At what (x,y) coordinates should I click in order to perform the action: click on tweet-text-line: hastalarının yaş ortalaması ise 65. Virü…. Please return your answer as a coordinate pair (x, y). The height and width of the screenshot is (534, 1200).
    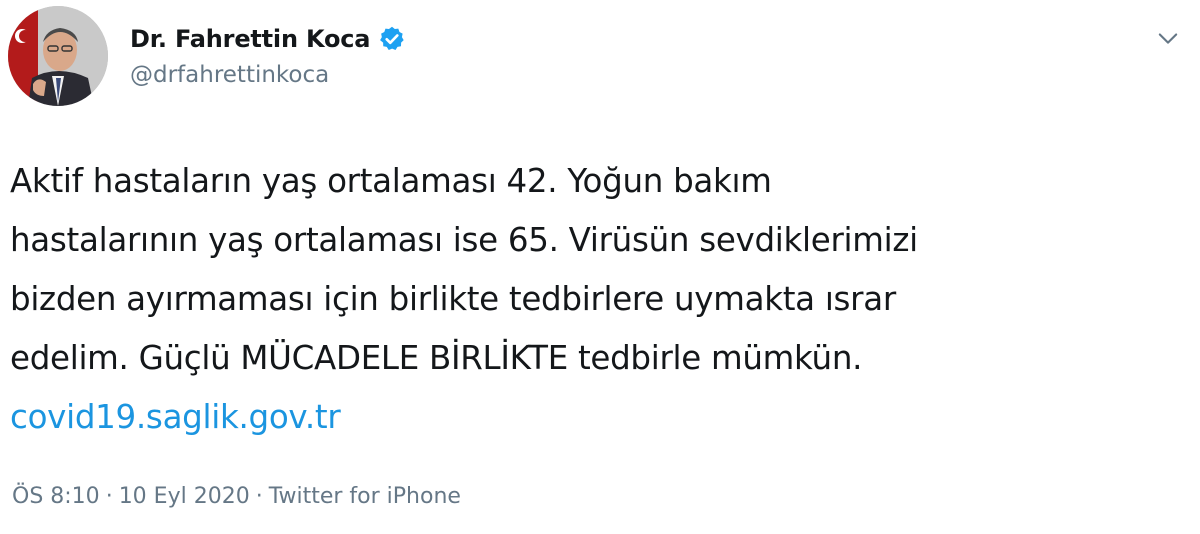
    Looking at the image, I should click on (464, 240).